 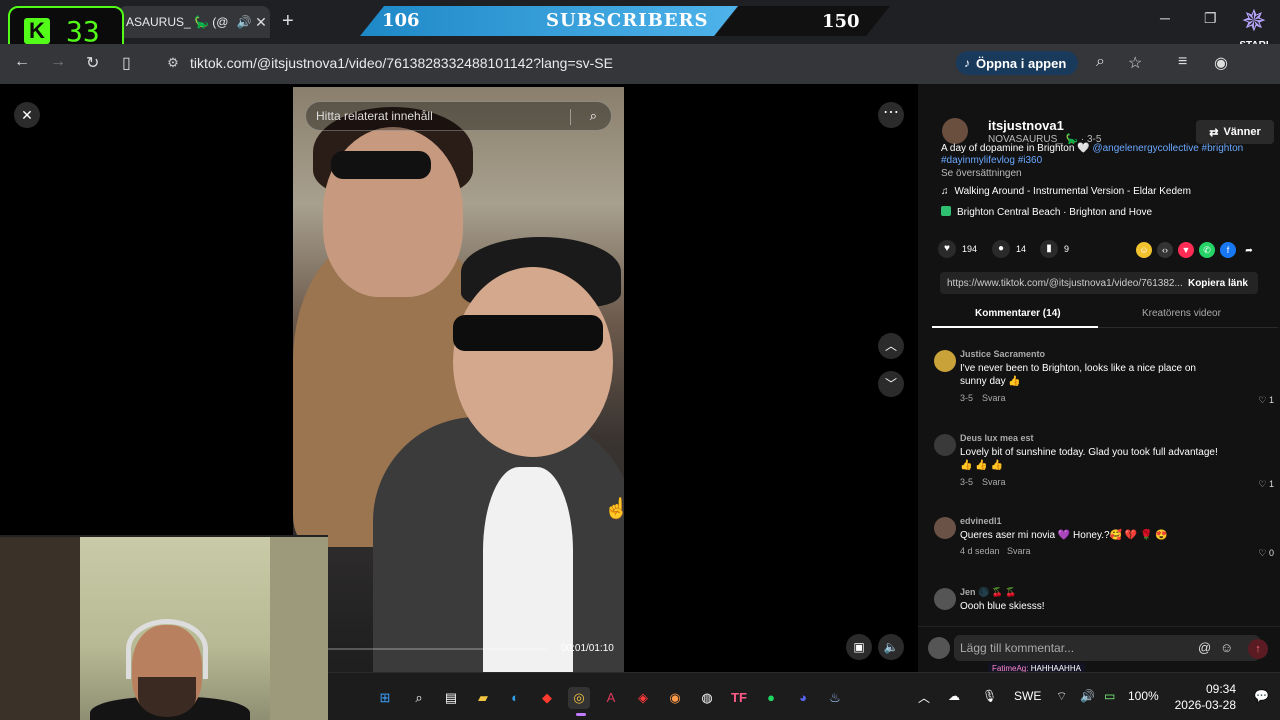 What do you see at coordinates (611, 698) in the screenshot?
I see `adobe-icon: A` at bounding box center [611, 698].